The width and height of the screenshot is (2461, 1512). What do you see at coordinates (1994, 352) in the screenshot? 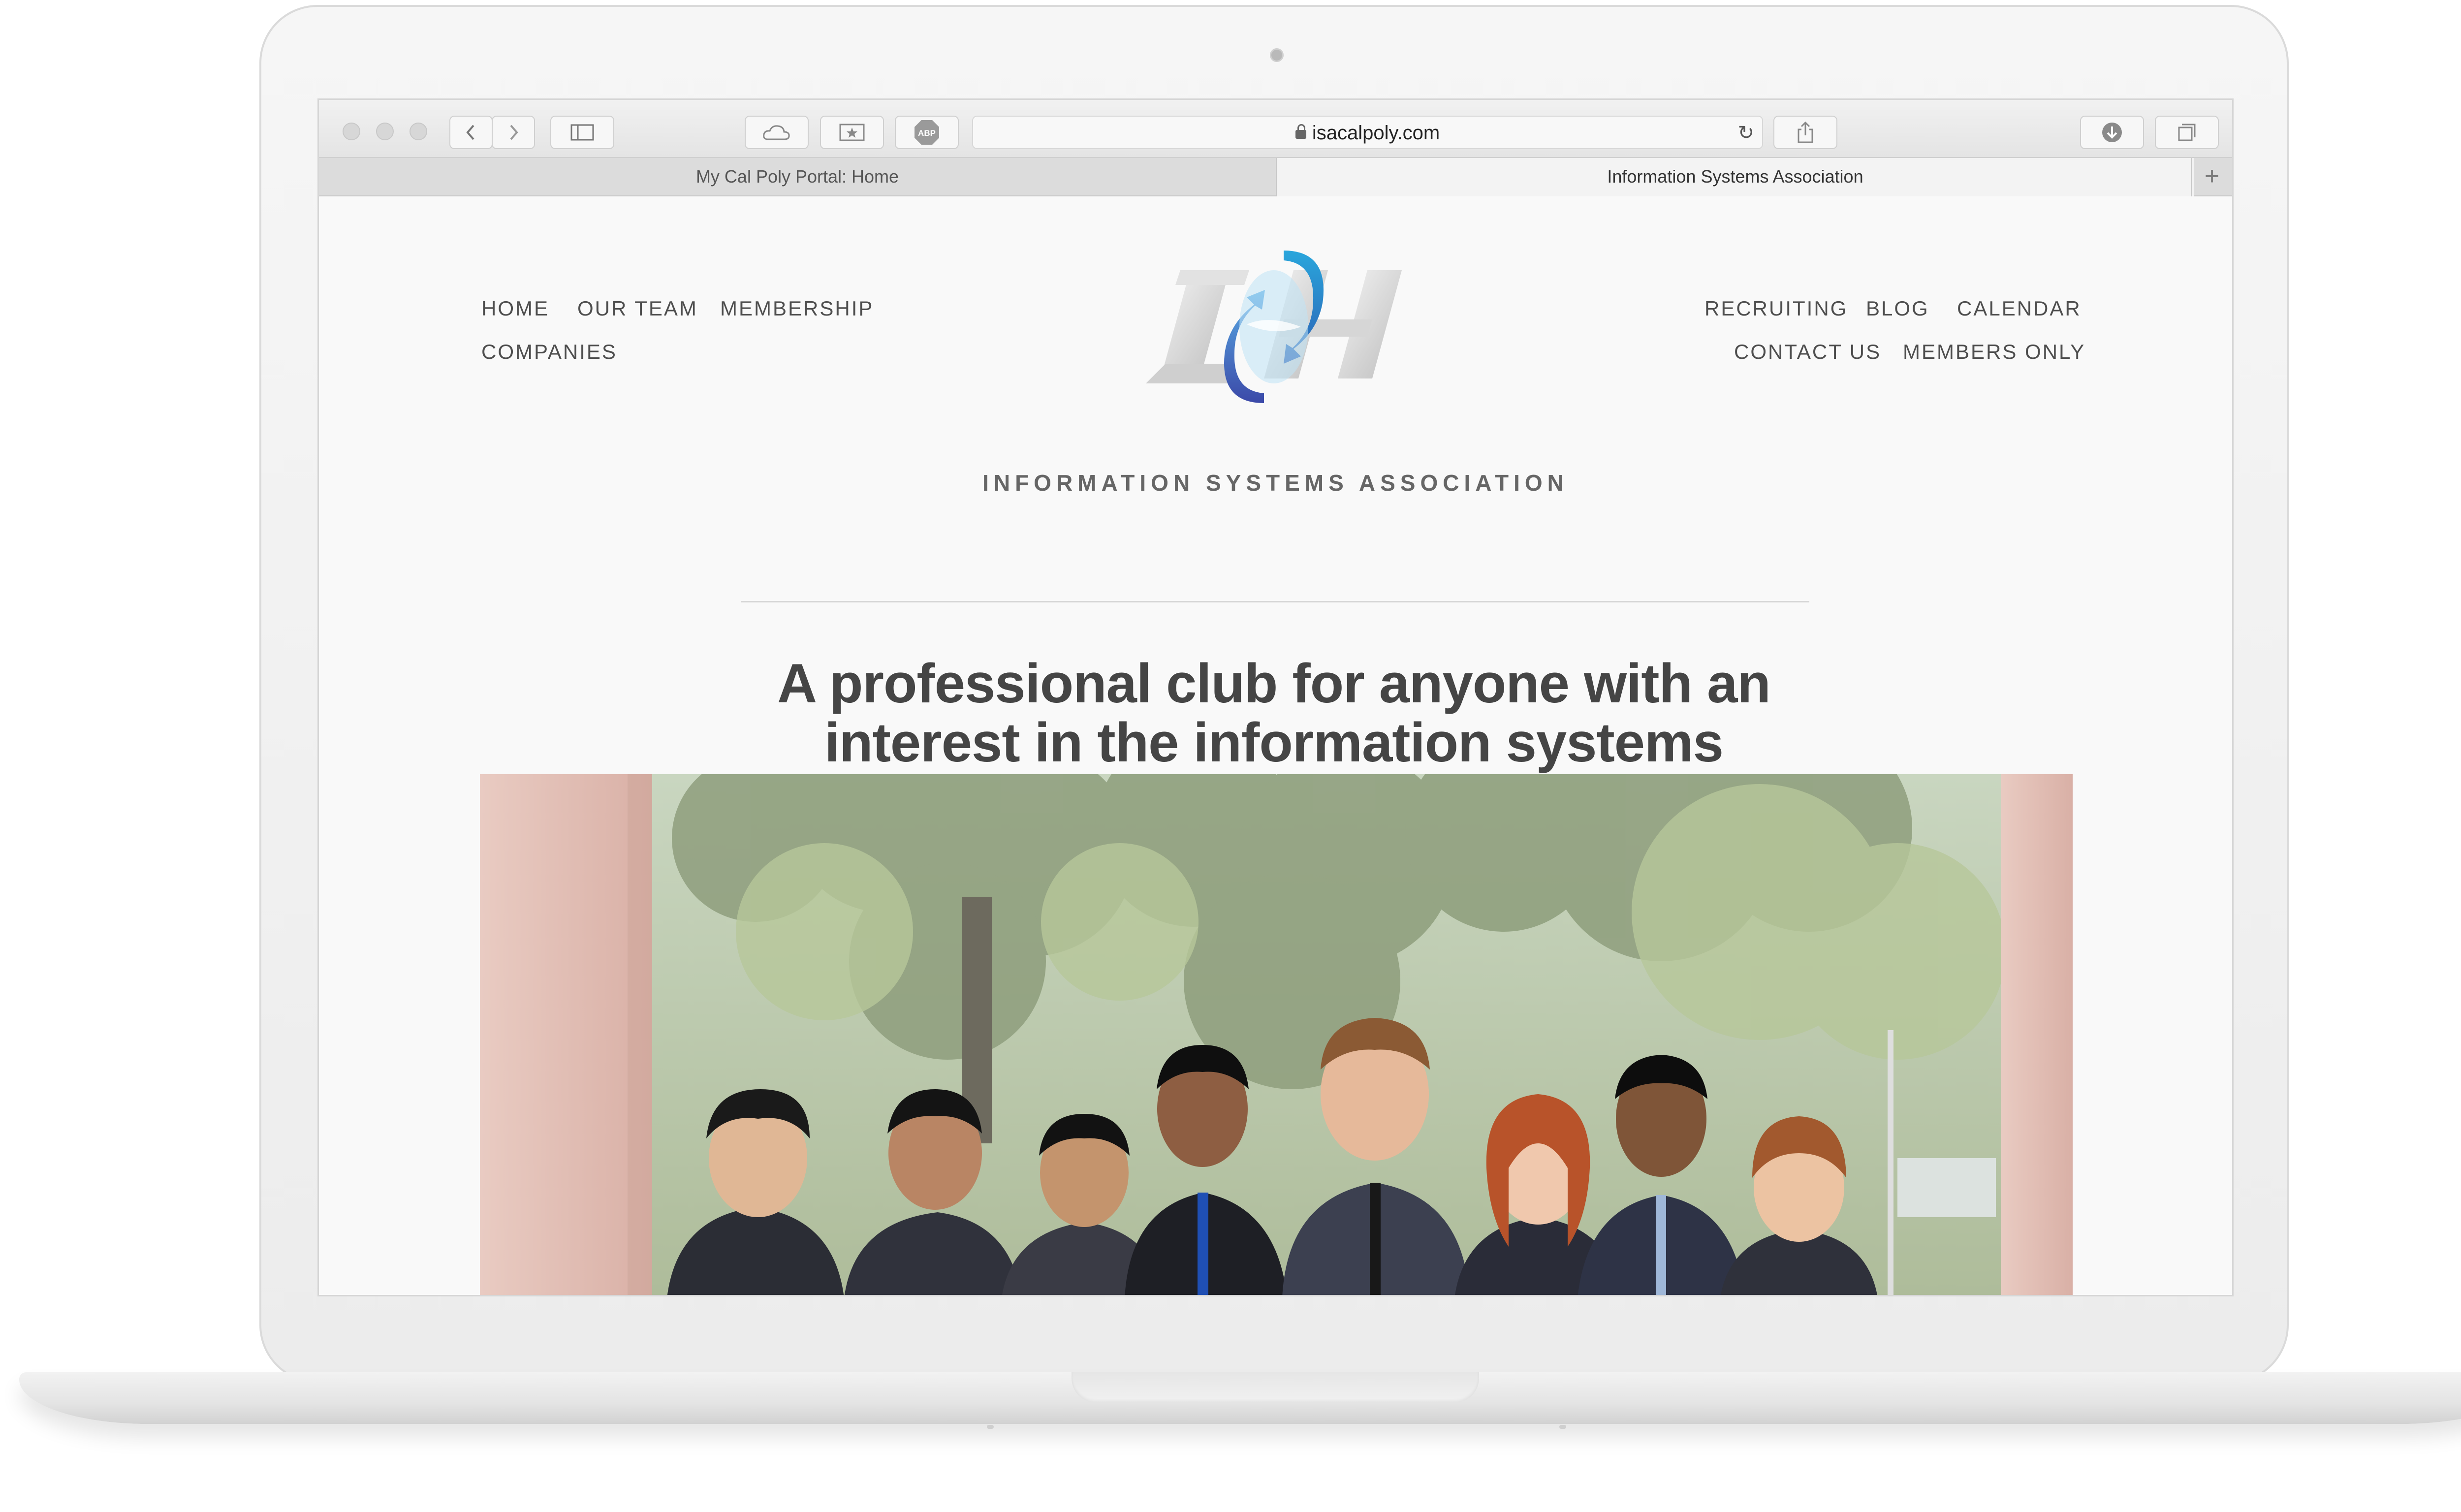
I see `nav-members-only: MEMBERS ONLY` at bounding box center [1994, 352].